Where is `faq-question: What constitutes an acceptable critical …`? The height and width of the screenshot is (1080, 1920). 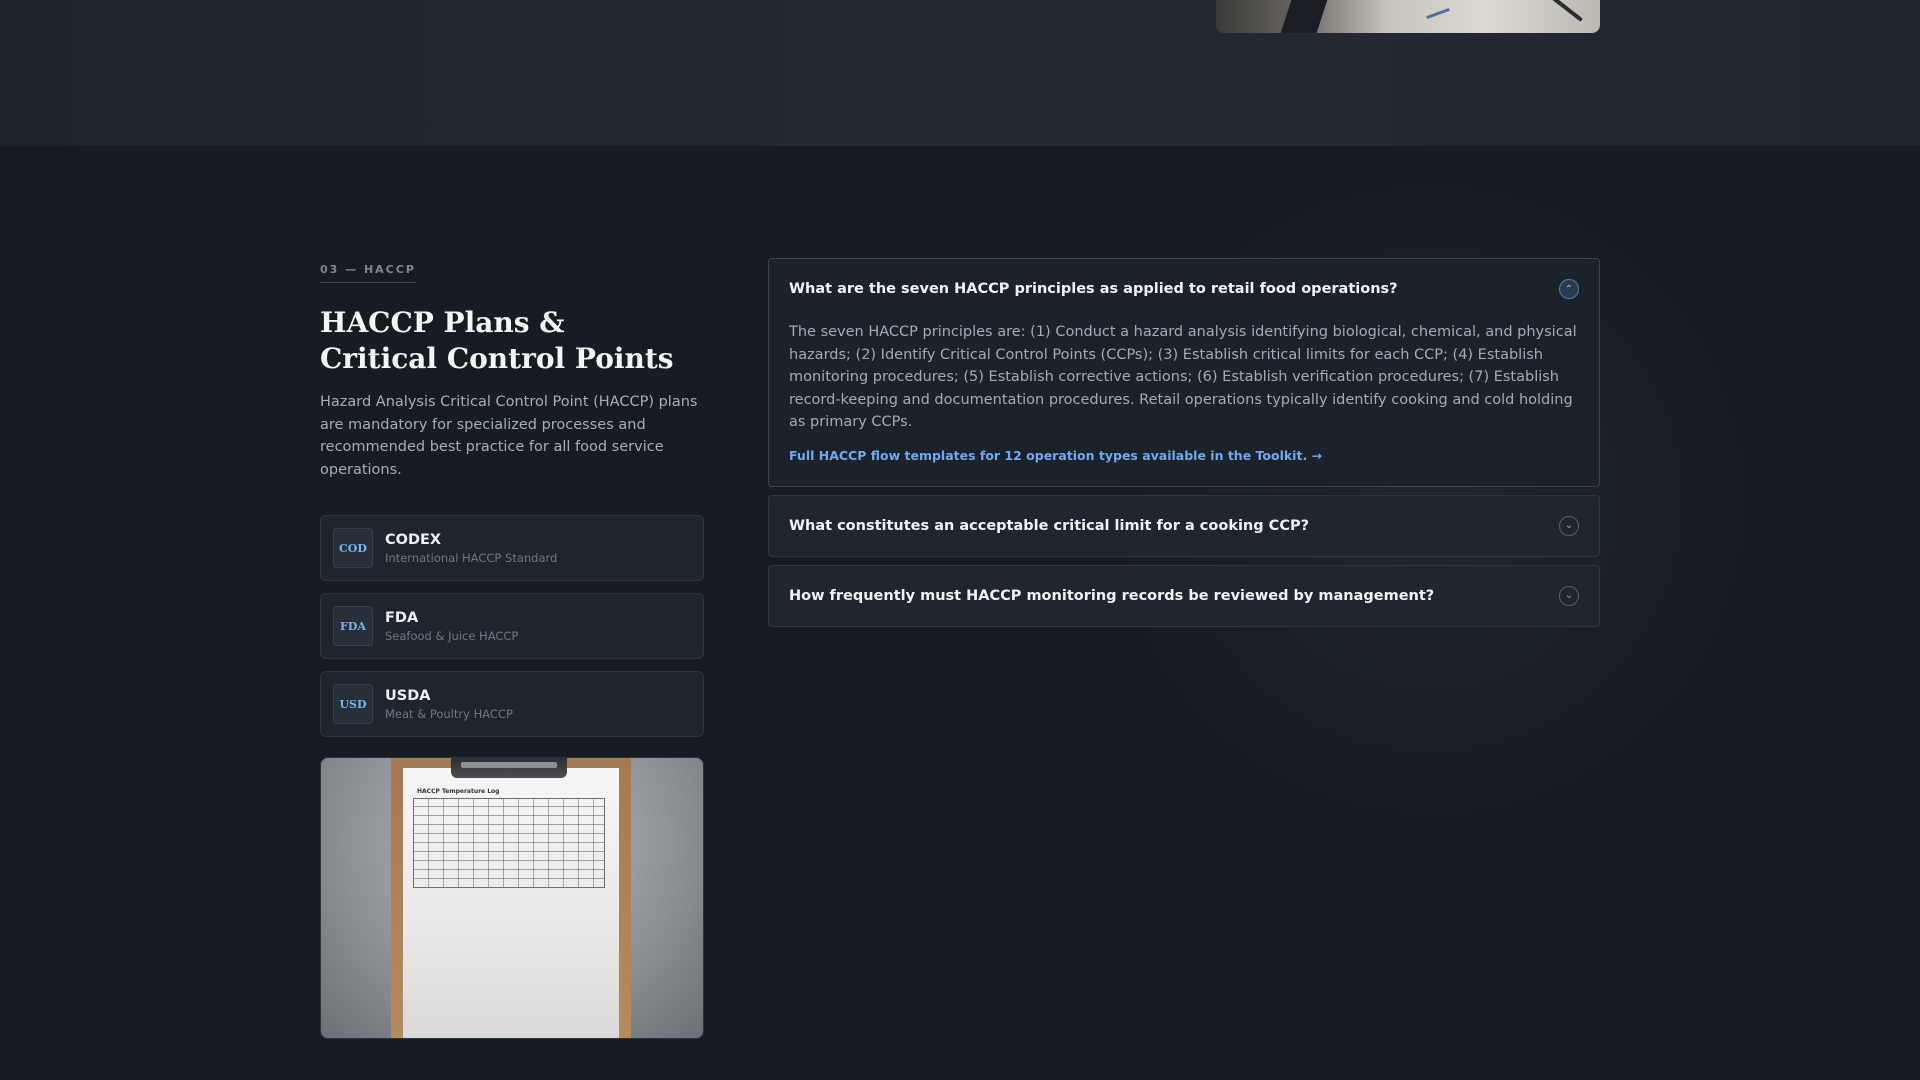
faq-question: What constitutes an acceptable critical … is located at coordinates (1049, 525).